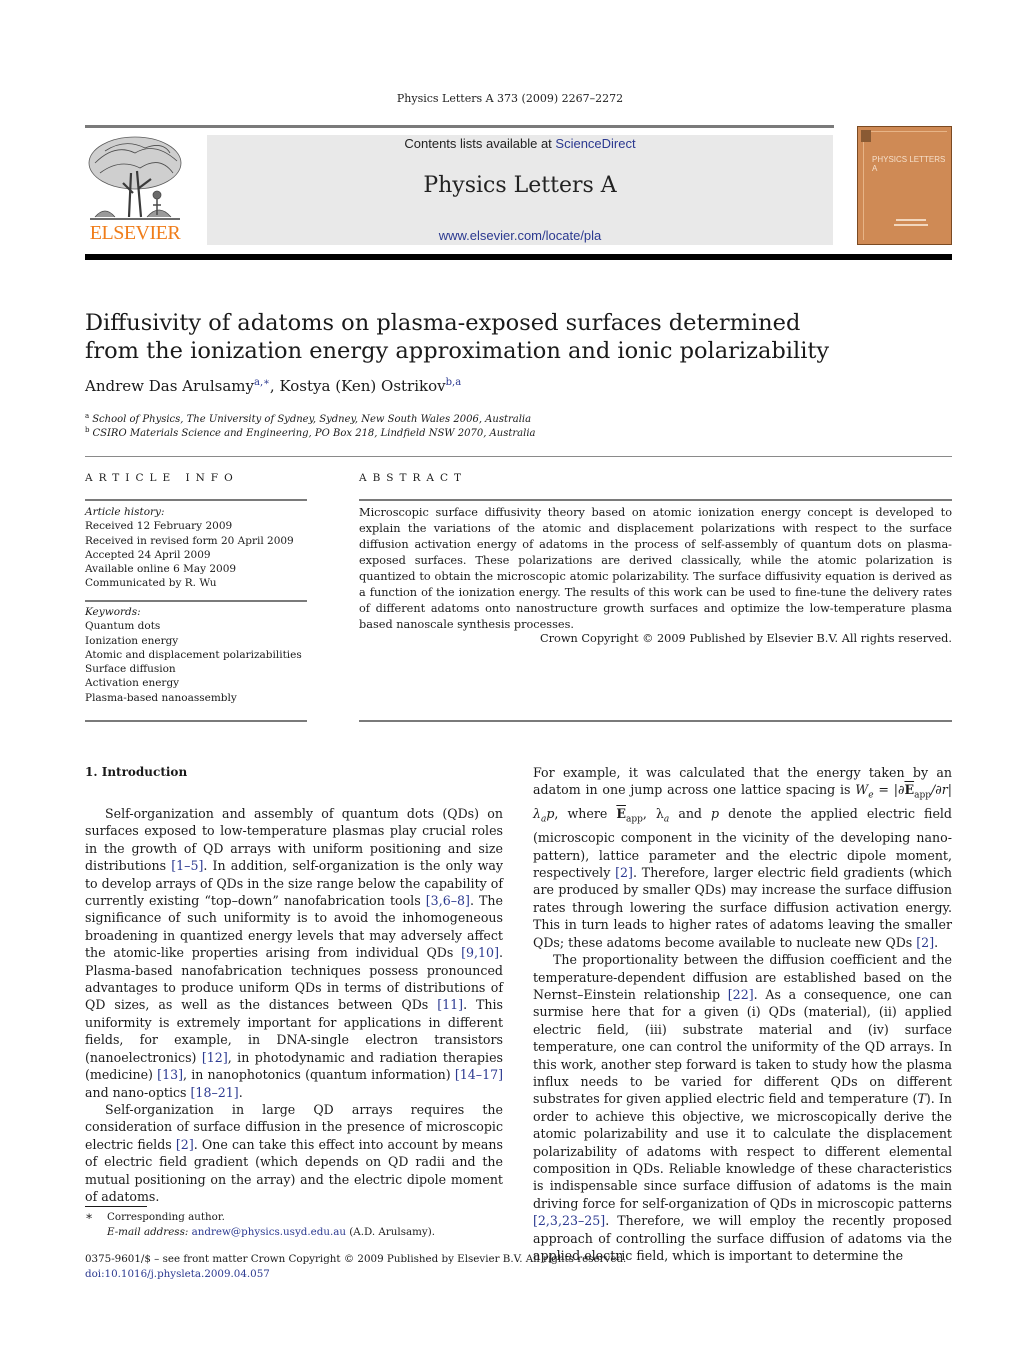  I want to click on history-item: Received 12 February 2009, so click(159, 526).